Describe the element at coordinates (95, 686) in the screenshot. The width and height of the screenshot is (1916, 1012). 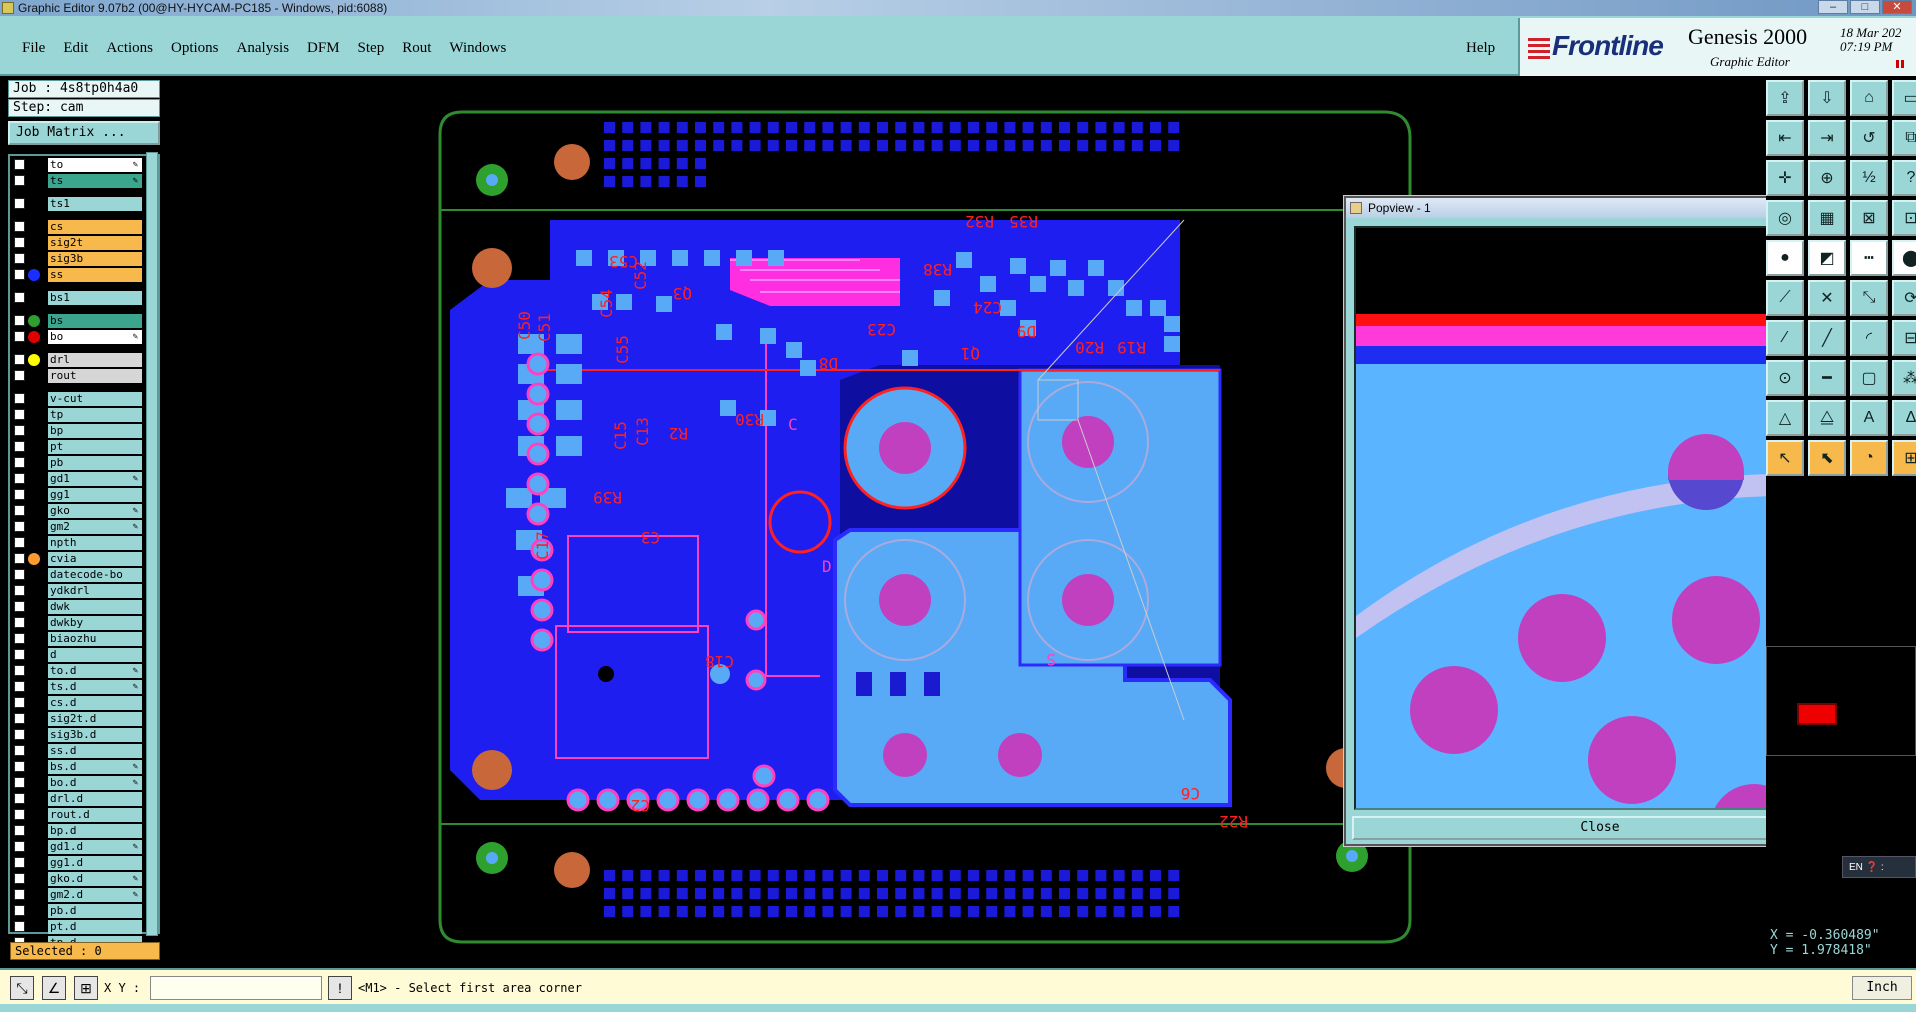
I see `layer-name: ts.d ✎` at that location.